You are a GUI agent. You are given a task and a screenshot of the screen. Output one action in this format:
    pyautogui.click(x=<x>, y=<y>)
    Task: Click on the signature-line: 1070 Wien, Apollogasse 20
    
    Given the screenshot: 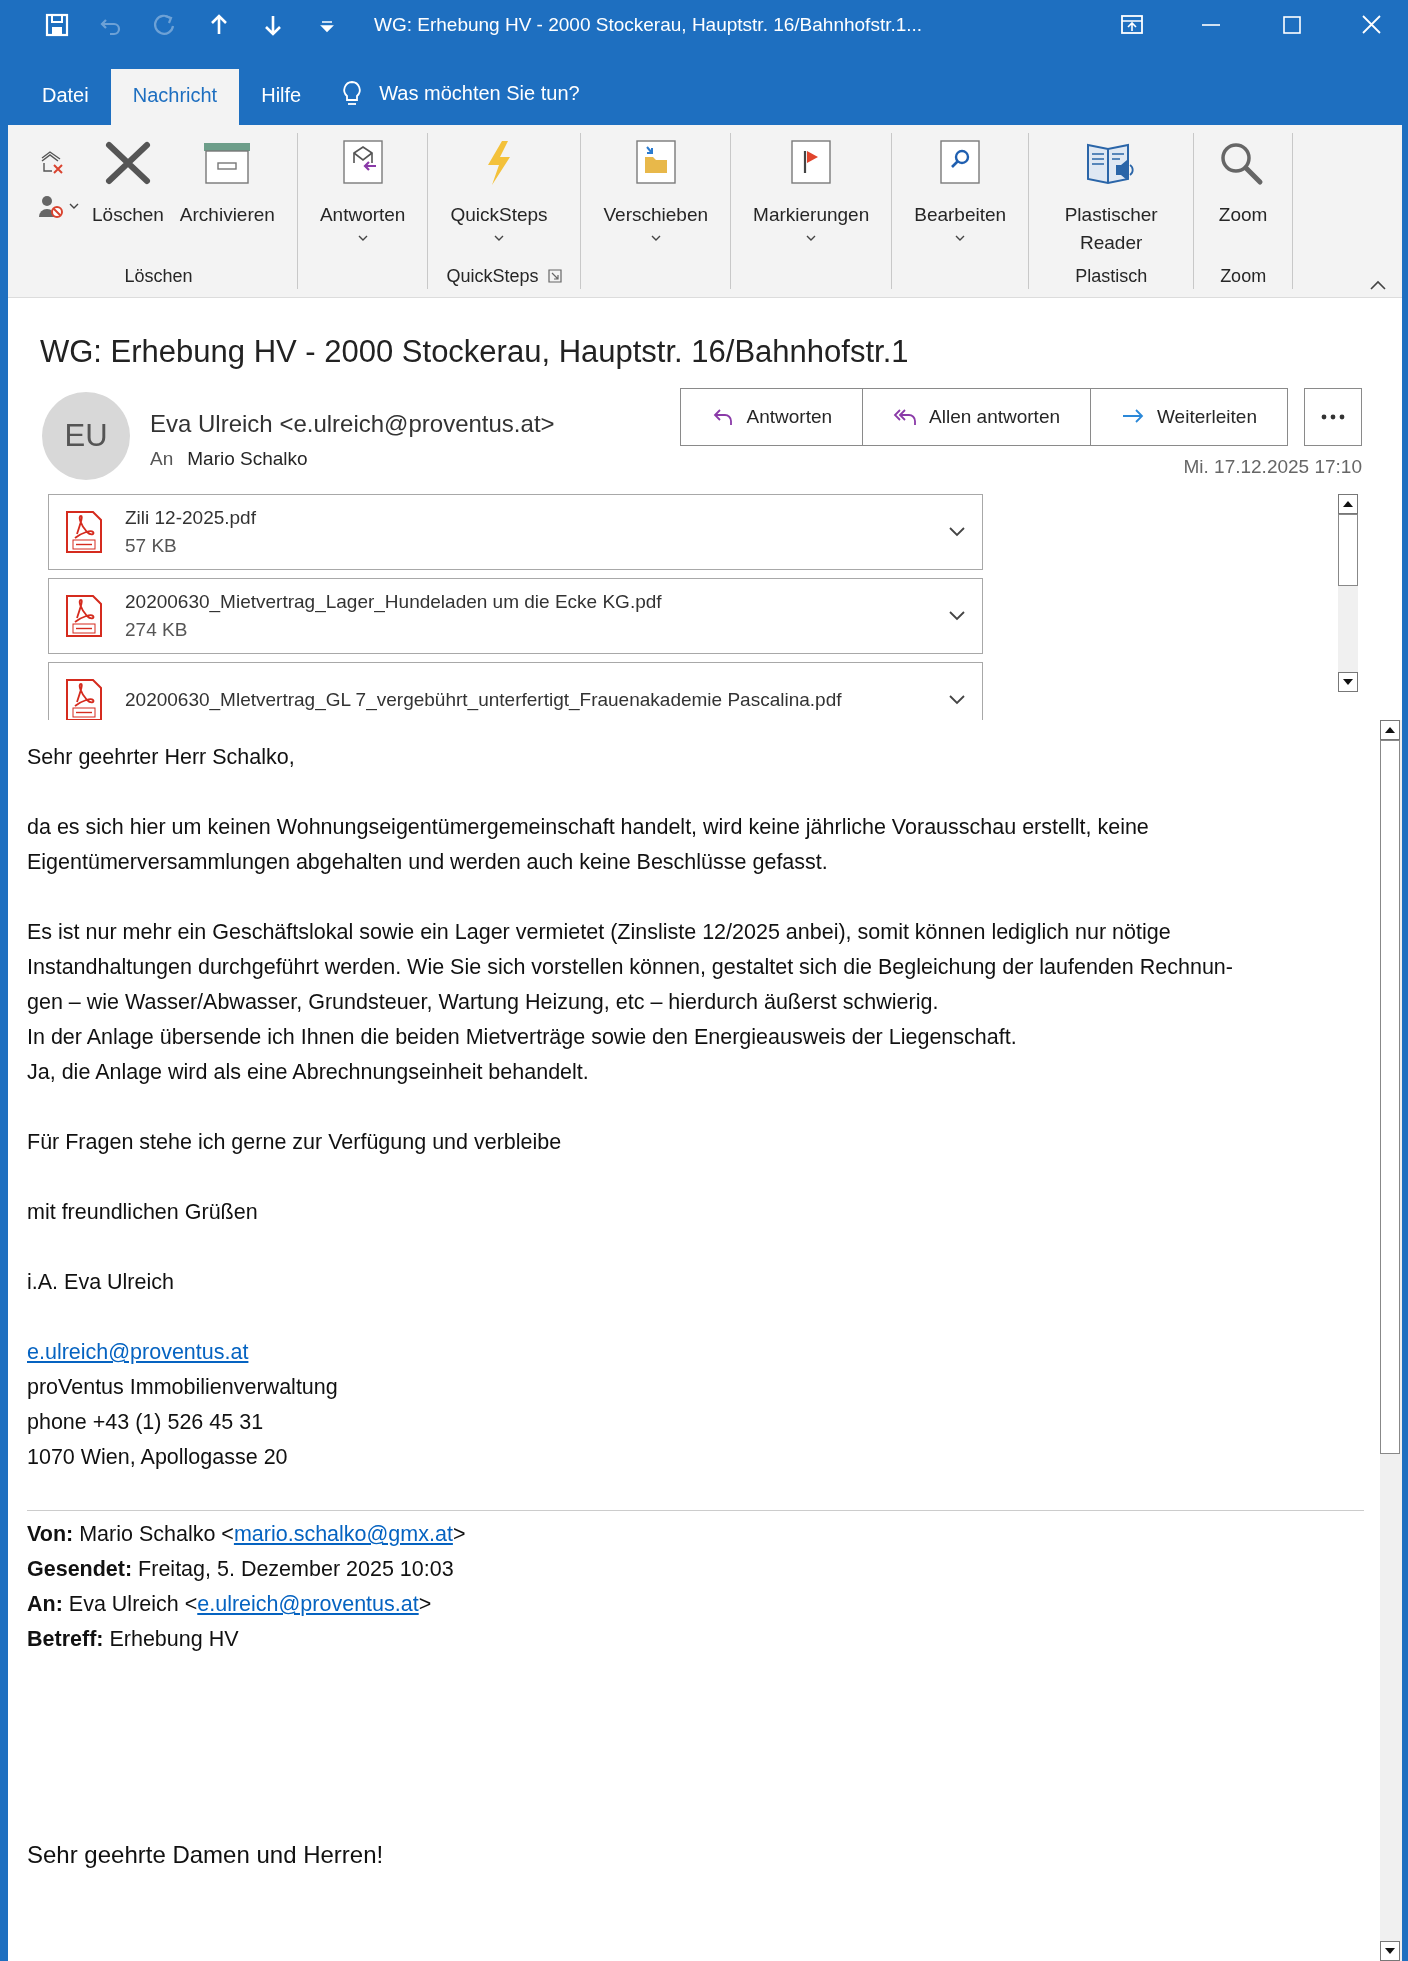 What is the action you would take?
    pyautogui.click(x=158, y=1457)
    